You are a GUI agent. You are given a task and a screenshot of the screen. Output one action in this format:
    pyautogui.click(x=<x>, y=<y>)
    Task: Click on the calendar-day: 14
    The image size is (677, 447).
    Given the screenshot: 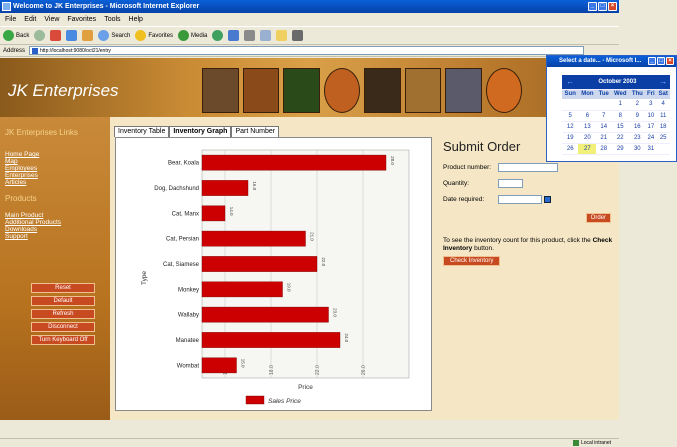 What is the action you would take?
    pyautogui.click(x=604, y=127)
    